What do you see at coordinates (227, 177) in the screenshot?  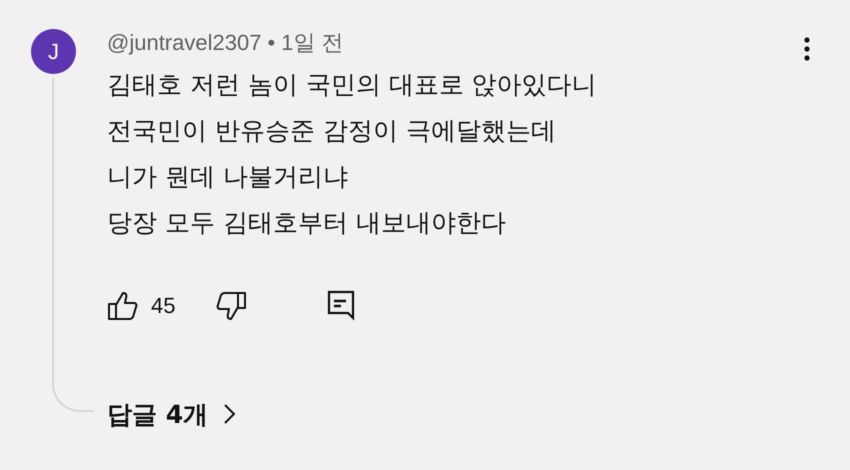 I see `comment-line: 니가 뭔데 나불거리냐` at bounding box center [227, 177].